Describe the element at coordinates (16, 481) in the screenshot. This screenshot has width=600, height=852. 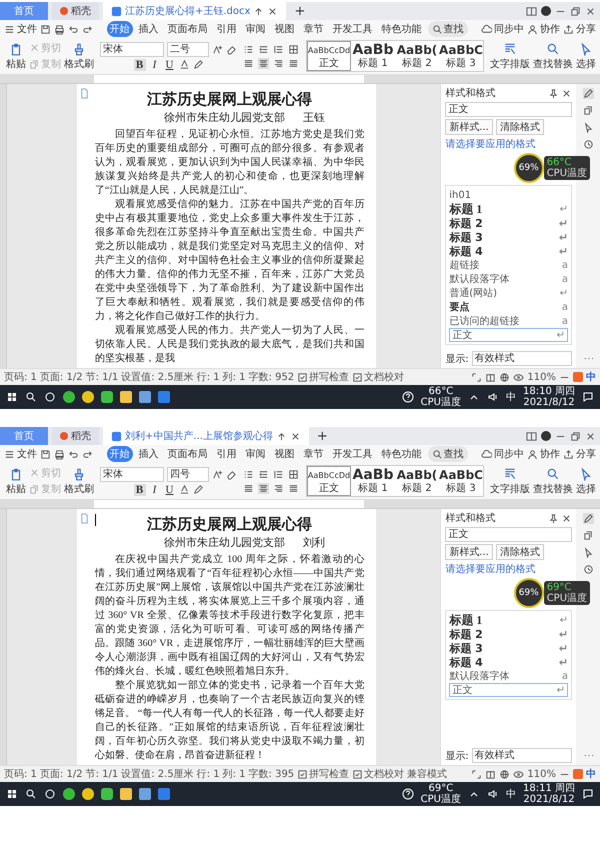
I see `paste-button: 粘贴` at that location.